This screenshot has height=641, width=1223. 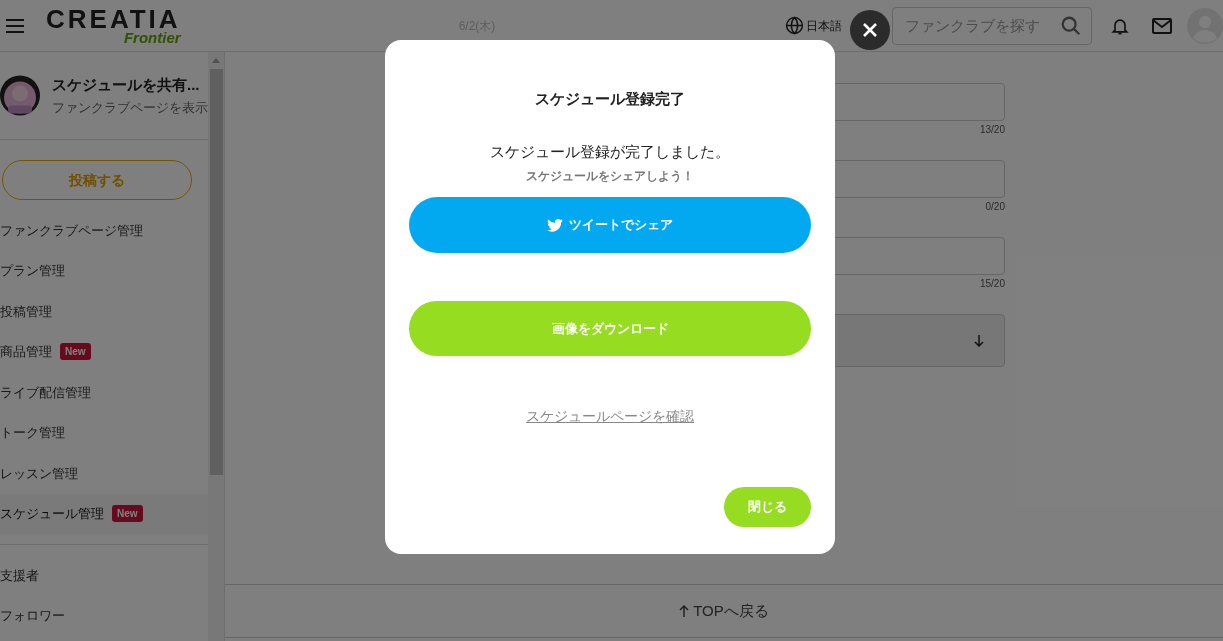 I want to click on sidebar-item: フォロワー, so click(x=104, y=616).